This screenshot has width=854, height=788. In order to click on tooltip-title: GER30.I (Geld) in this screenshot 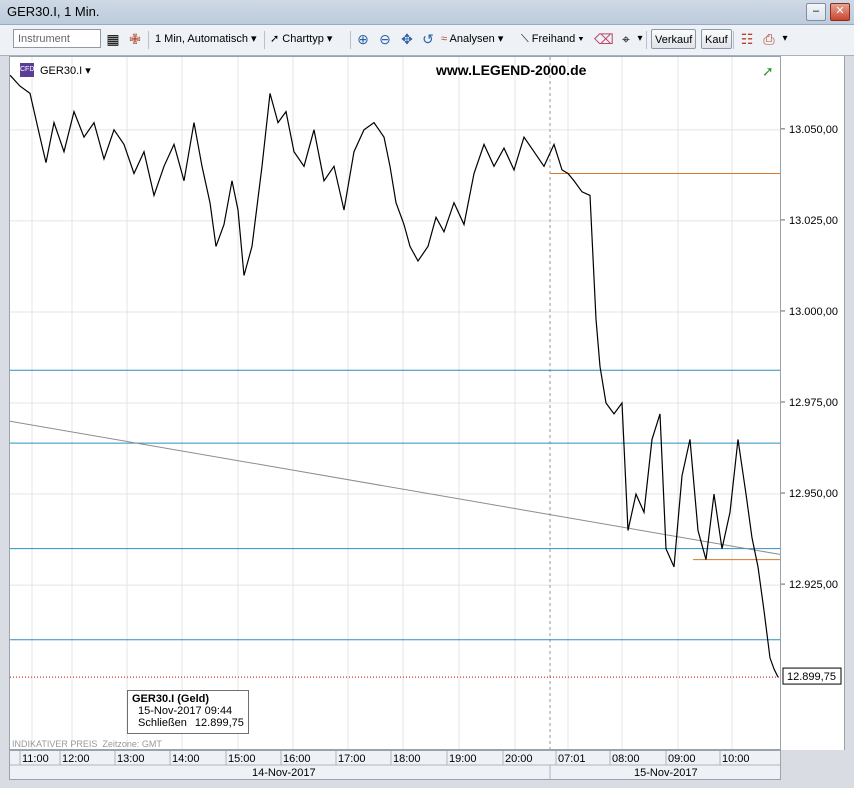, I will do `click(171, 699)`.